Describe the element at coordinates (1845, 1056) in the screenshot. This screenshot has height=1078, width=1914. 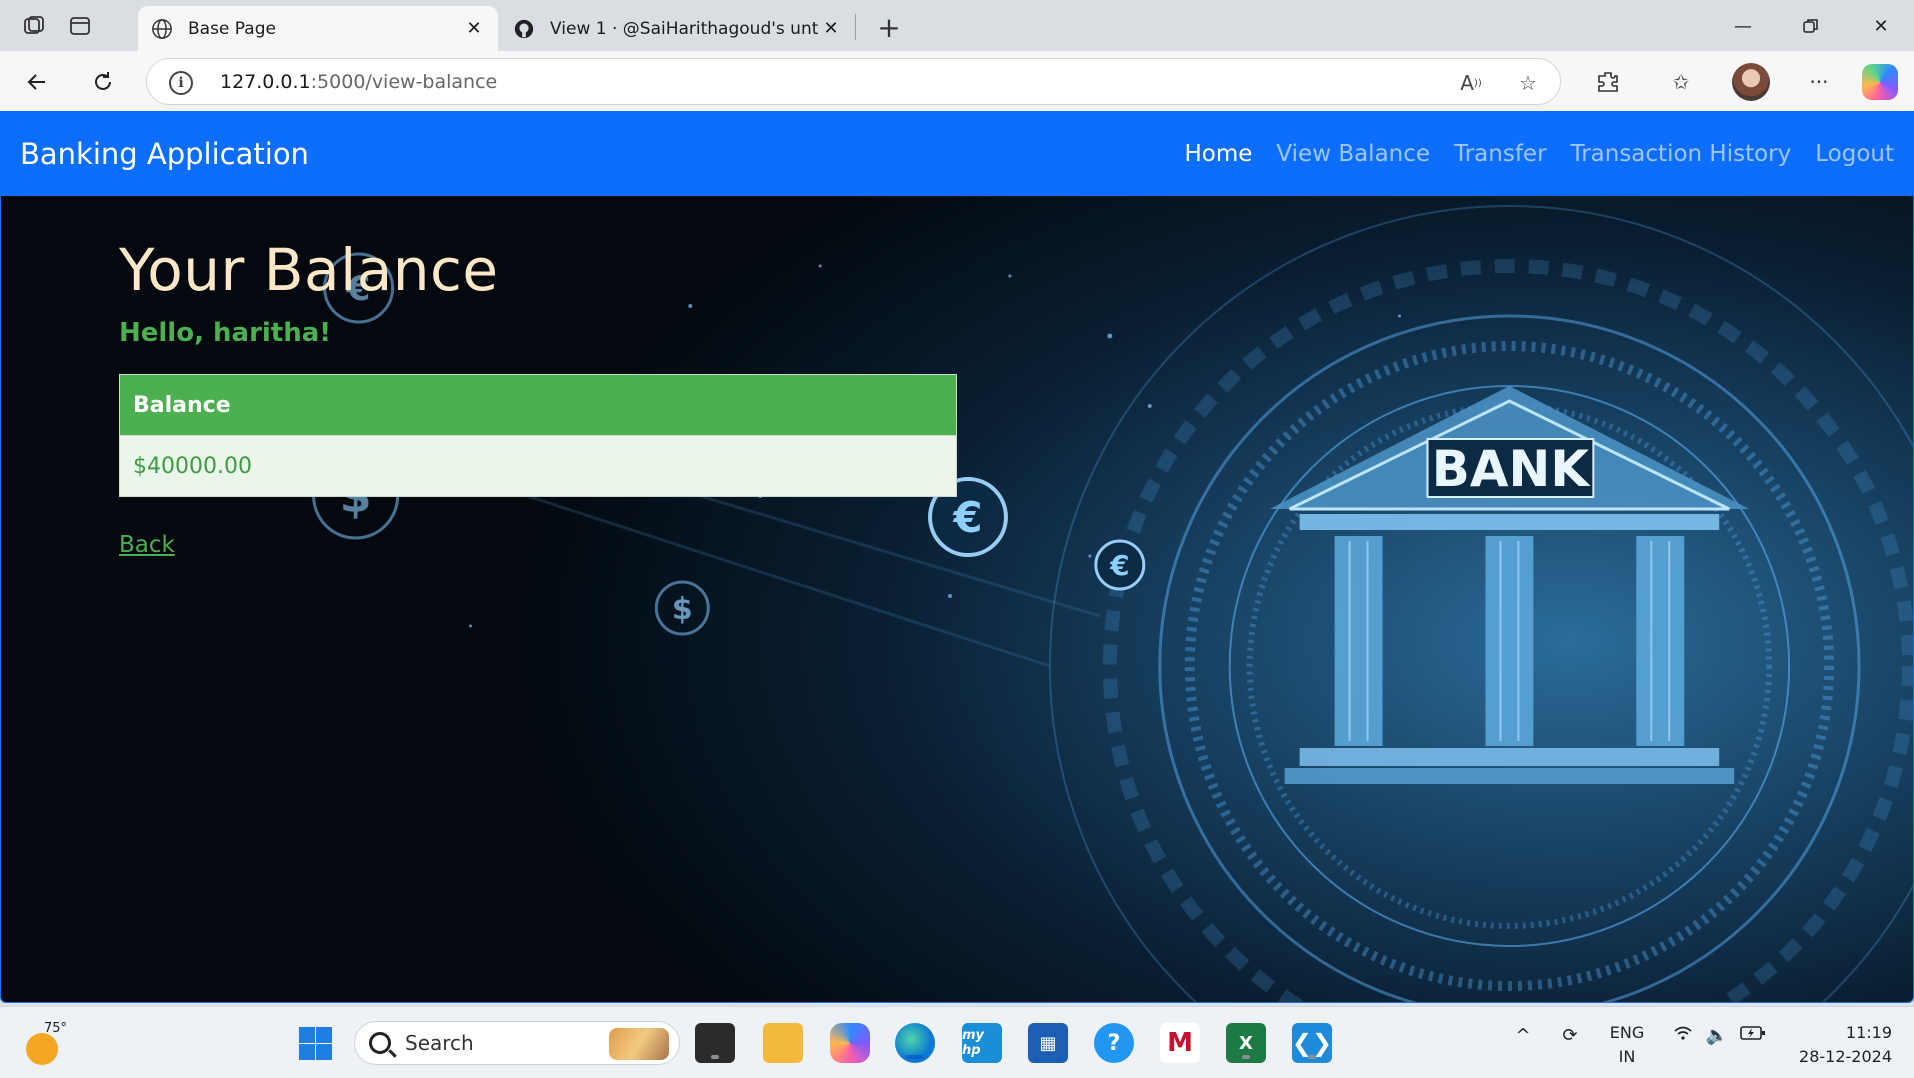
I see `clock-date: 28-12-2024` at that location.